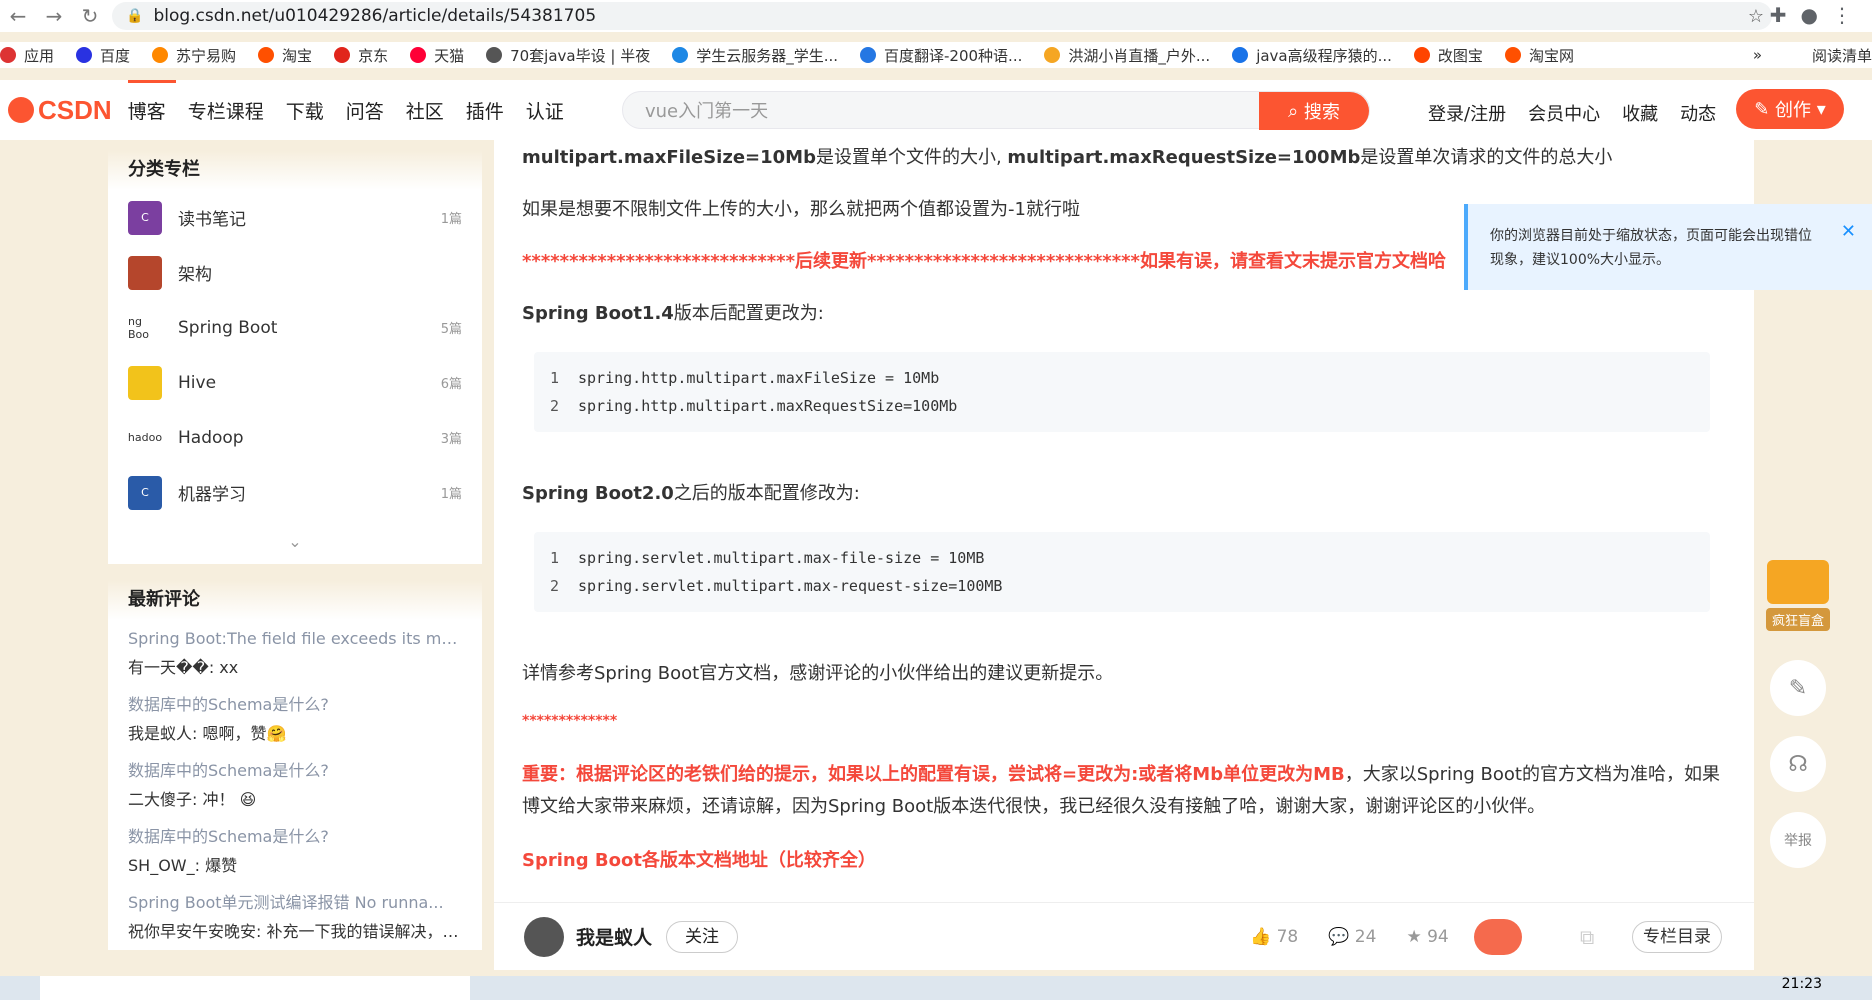 This screenshot has height=1000, width=1872. Describe the element at coordinates (295, 382) in the screenshot. I see `column-item: Hive 6篇` at that location.